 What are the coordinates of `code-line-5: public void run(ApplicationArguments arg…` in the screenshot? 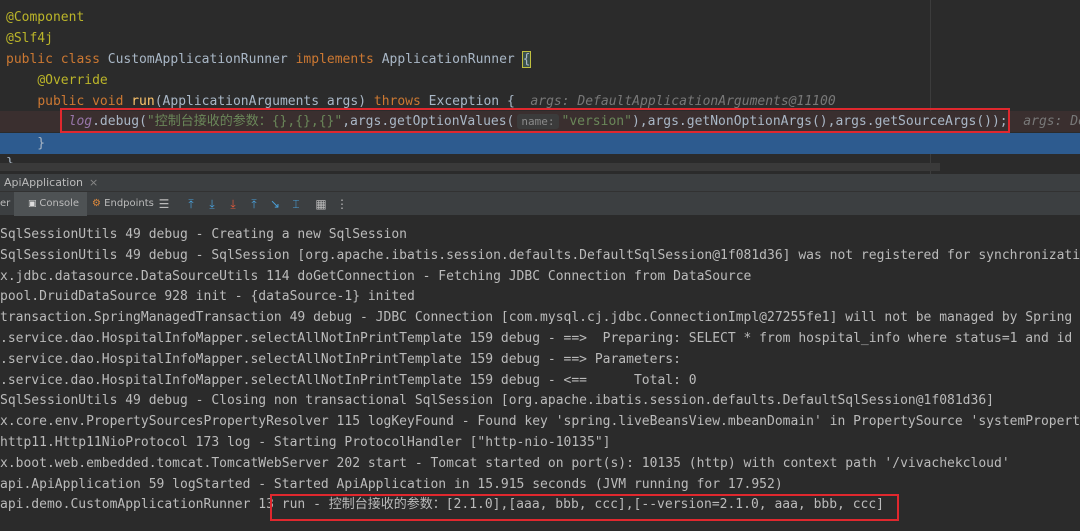 It's located at (540, 101).